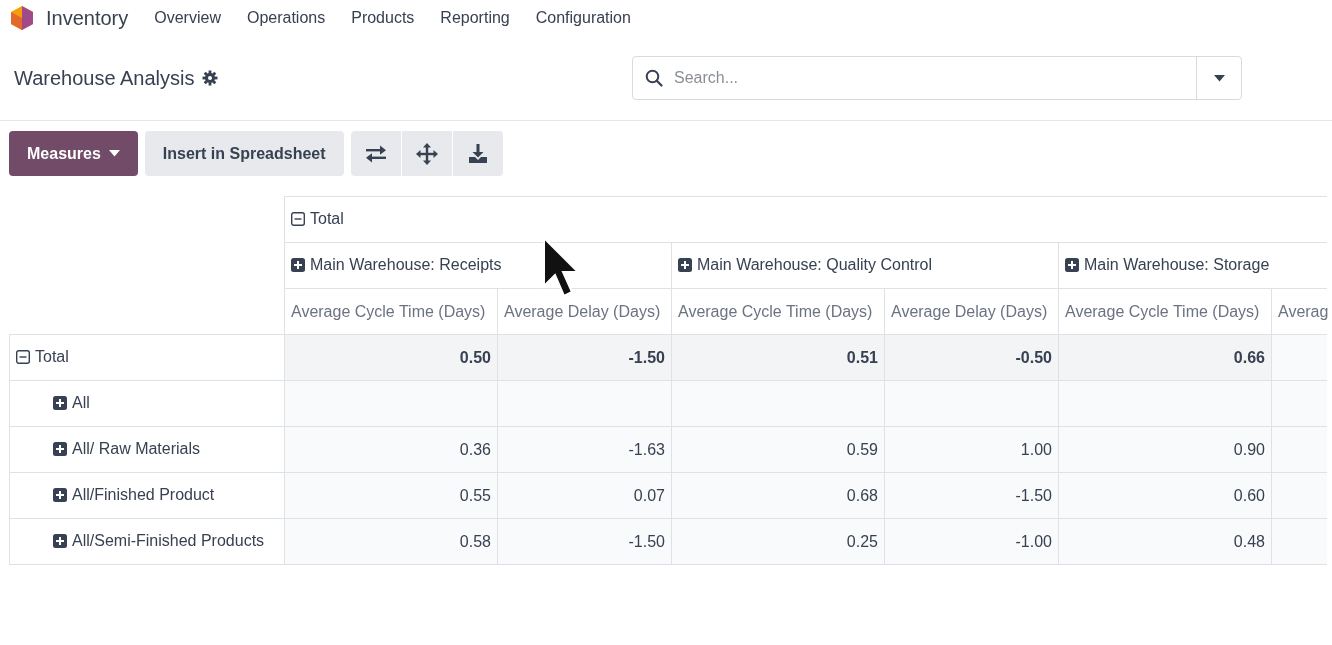 The image size is (1332, 645). I want to click on table-cell: 0.25, so click(778, 541).